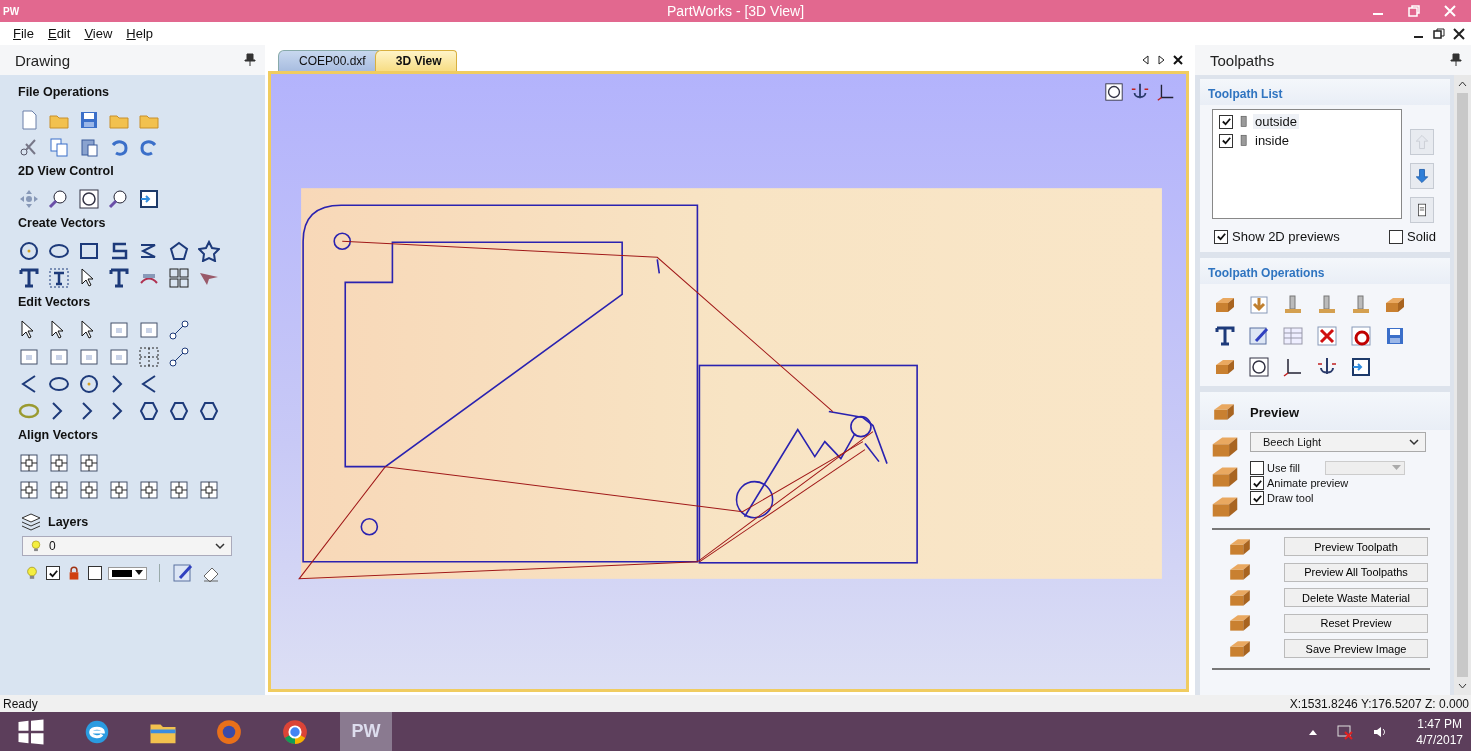 The width and height of the screenshot is (1471, 751). Describe the element at coordinates (179, 278) in the screenshot. I see `grid-icon` at that location.